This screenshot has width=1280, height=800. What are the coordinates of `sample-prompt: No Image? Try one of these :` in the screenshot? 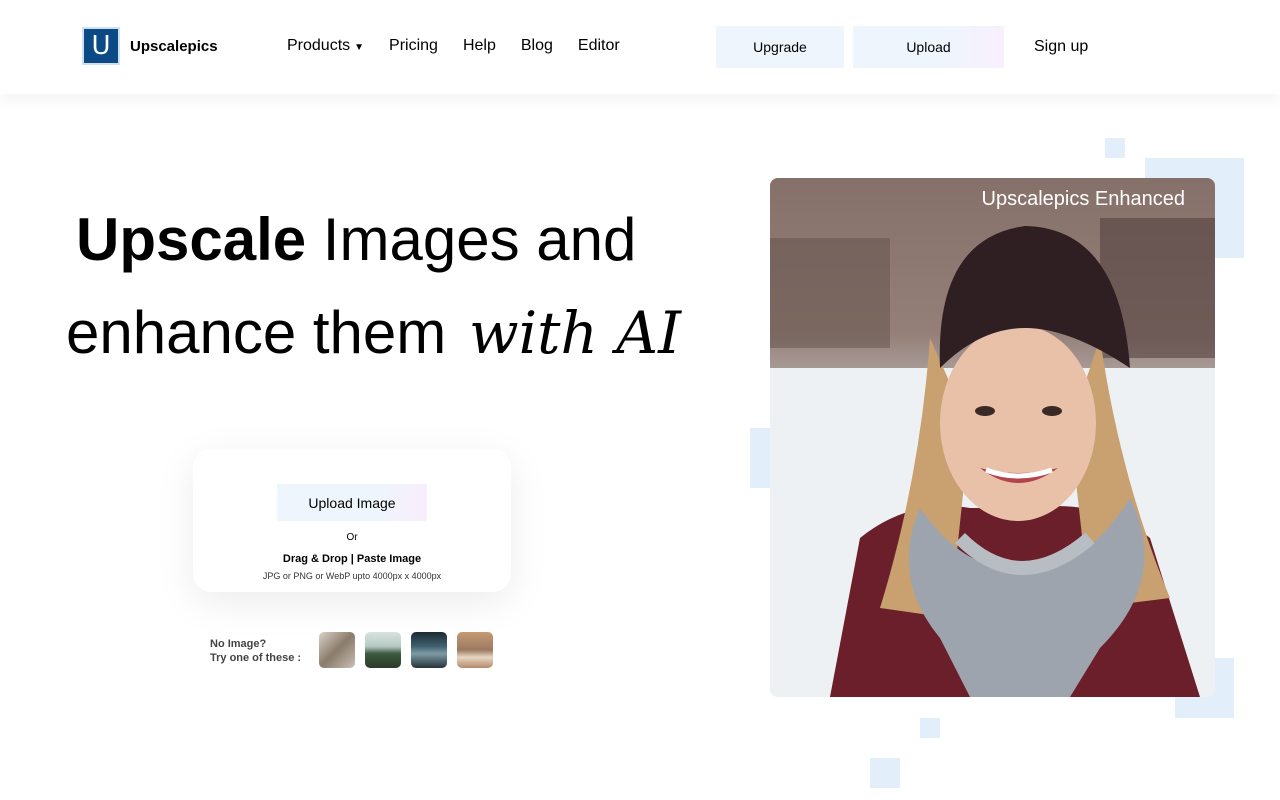 It's located at (255, 651).